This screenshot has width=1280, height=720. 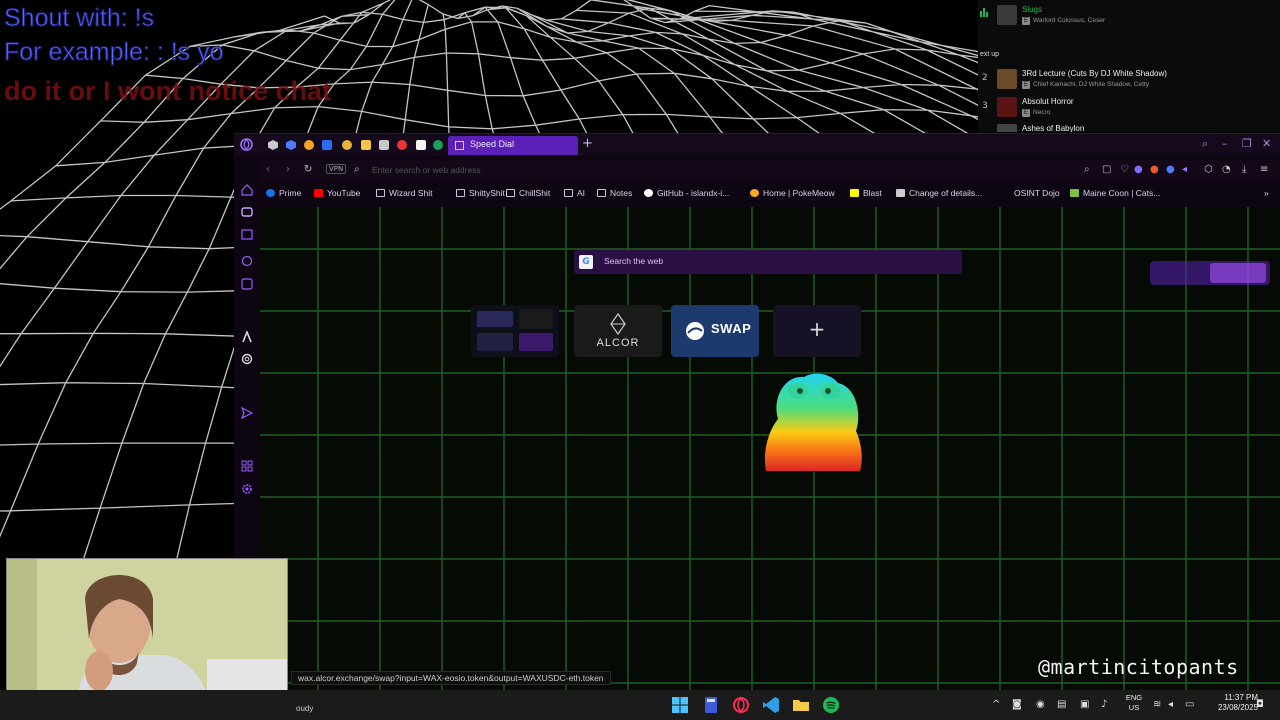 What do you see at coordinates (247, 190) in the screenshot?
I see `home-icon` at bounding box center [247, 190].